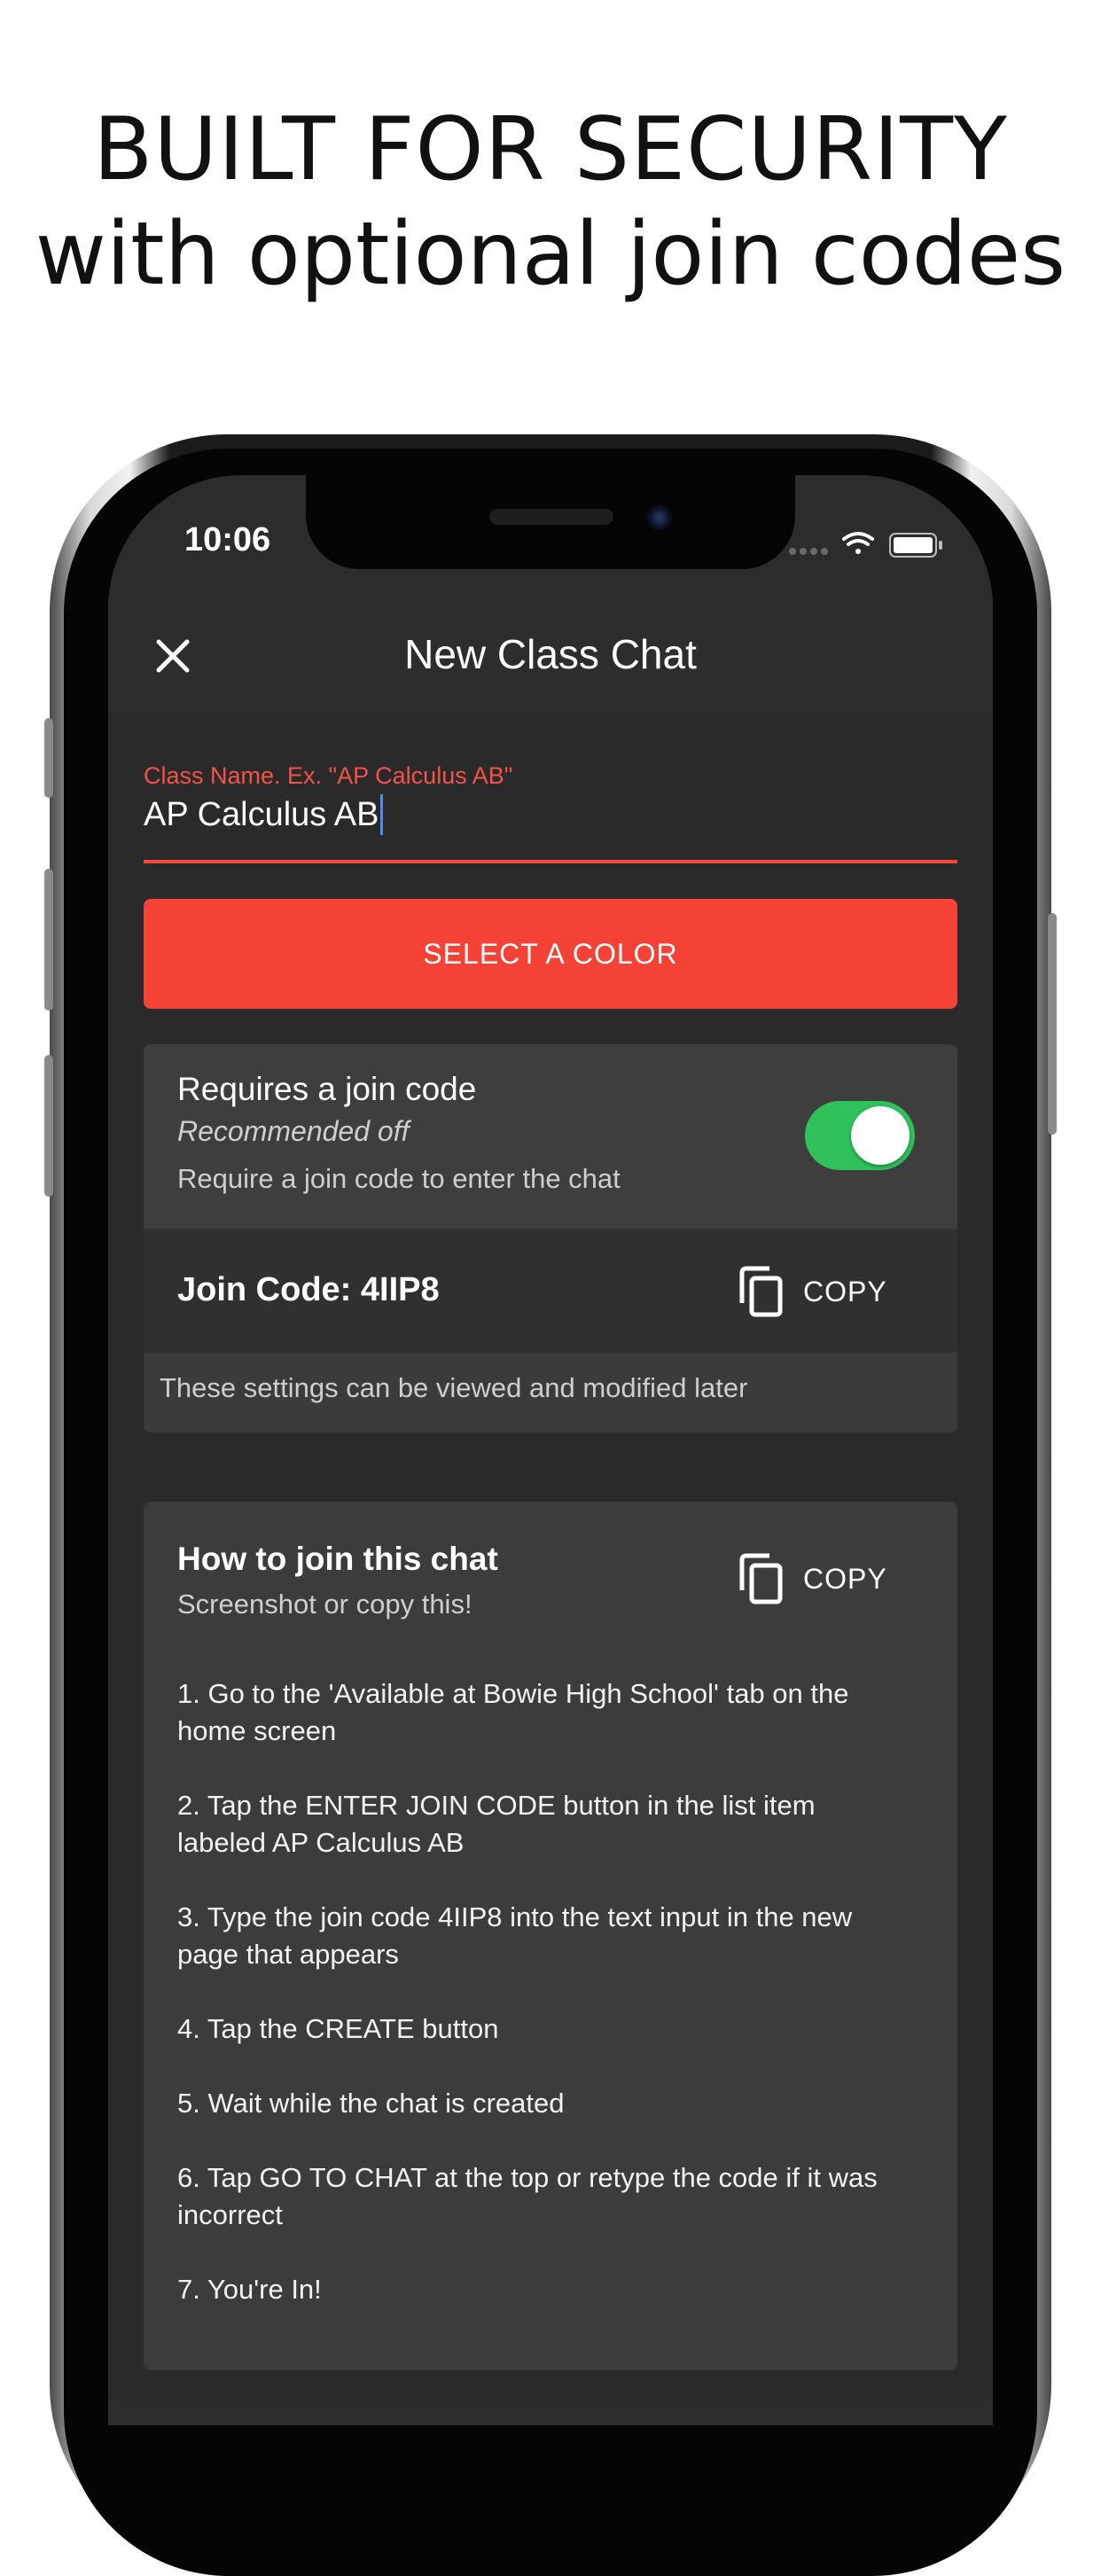 The width and height of the screenshot is (1101, 2576). Describe the element at coordinates (382, 814) in the screenshot. I see `text-caret` at that location.